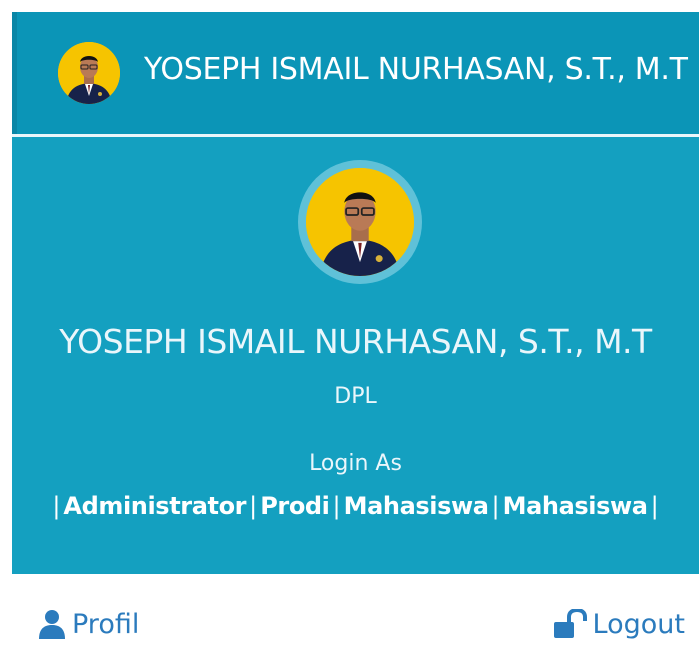 The image size is (699, 670). I want to click on user-role: DPL, so click(355, 396).